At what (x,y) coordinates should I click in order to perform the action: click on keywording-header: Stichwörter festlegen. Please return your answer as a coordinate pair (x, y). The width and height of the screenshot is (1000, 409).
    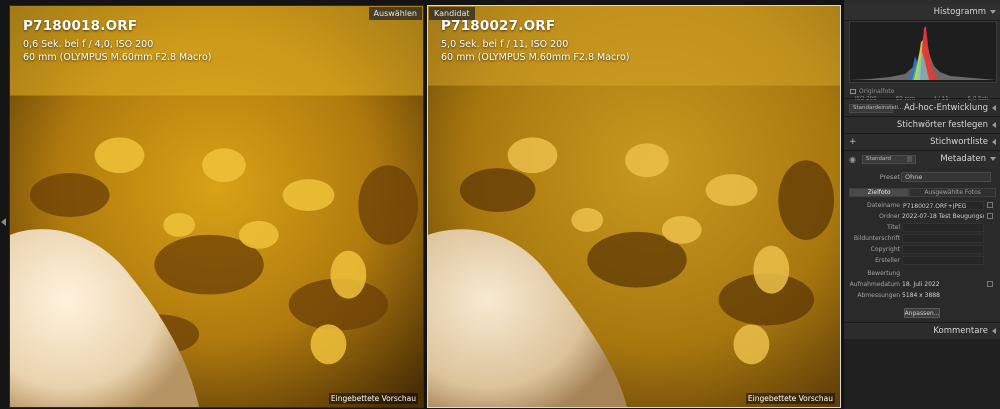
    Looking at the image, I should click on (922, 125).